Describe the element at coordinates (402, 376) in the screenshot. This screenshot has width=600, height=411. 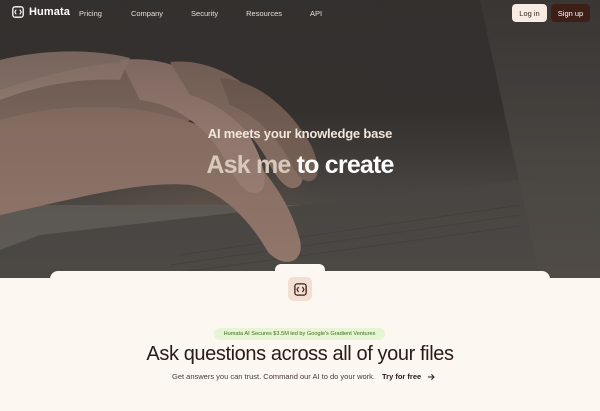
I see `try-free-label: Try for free` at that location.